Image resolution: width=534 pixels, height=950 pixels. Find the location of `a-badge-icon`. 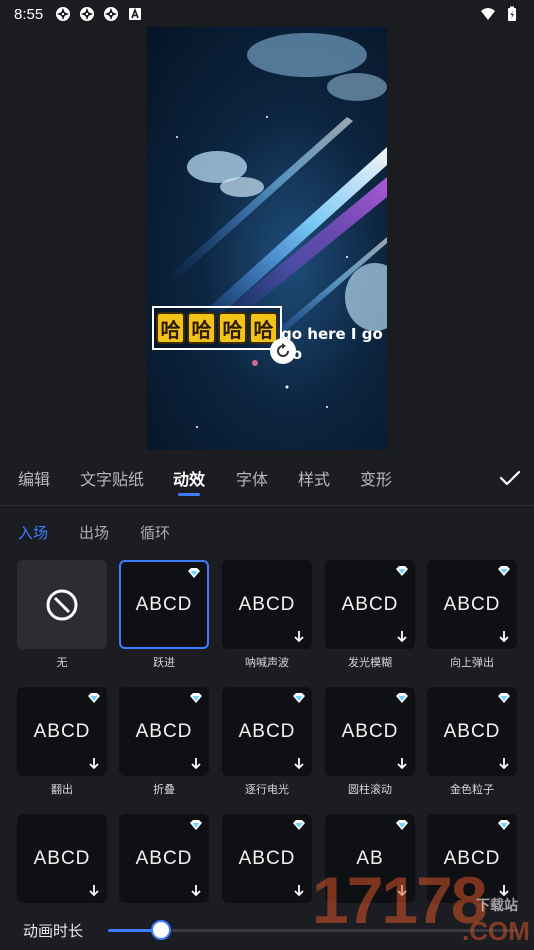

a-badge-icon is located at coordinates (135, 13).